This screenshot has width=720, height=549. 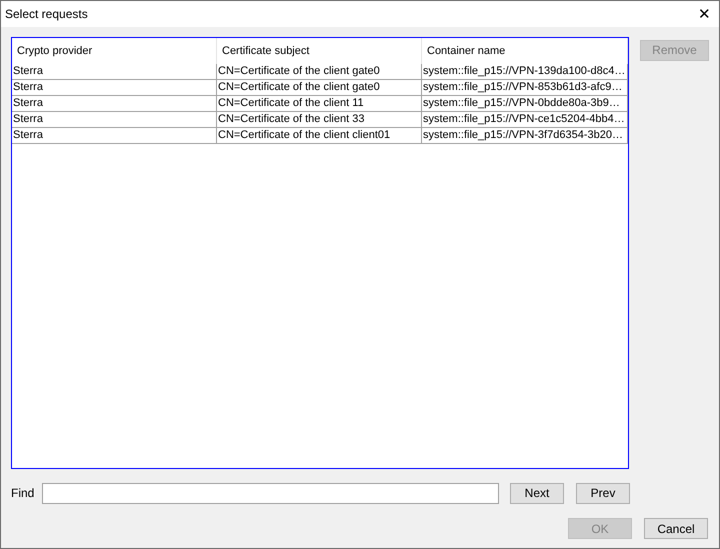 I want to click on find-label: Find, so click(x=23, y=493).